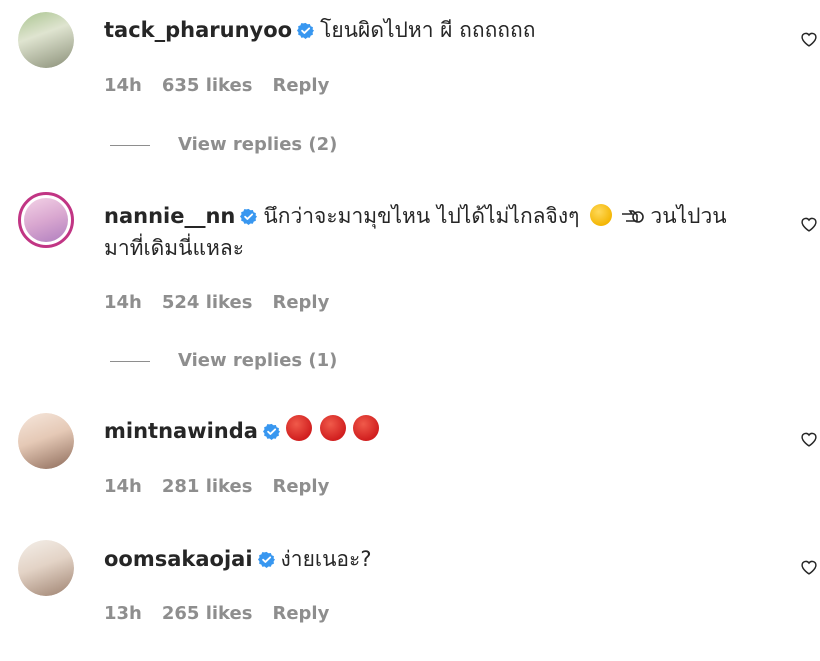 This screenshot has height=661, width=820. I want to click on likes-count: 281 likes, so click(207, 486).